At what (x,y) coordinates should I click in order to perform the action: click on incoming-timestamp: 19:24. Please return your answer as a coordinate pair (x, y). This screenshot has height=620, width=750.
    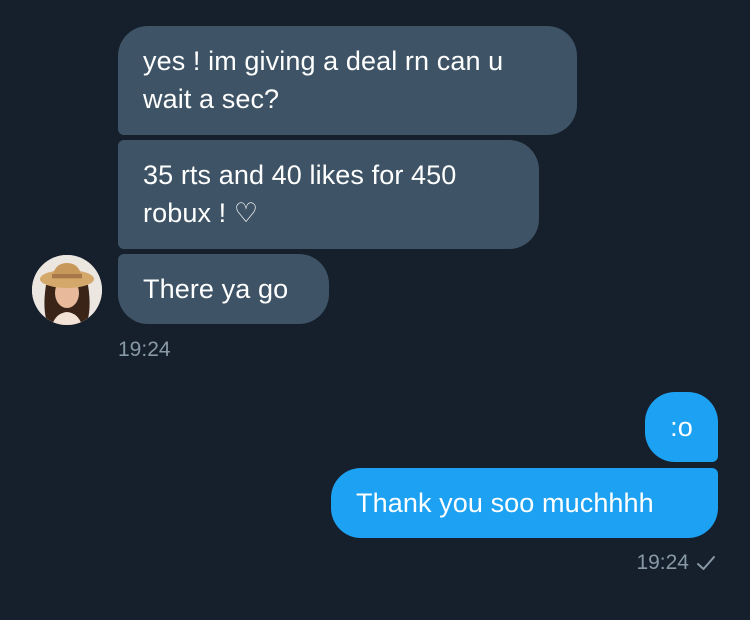
    Looking at the image, I should click on (144, 349).